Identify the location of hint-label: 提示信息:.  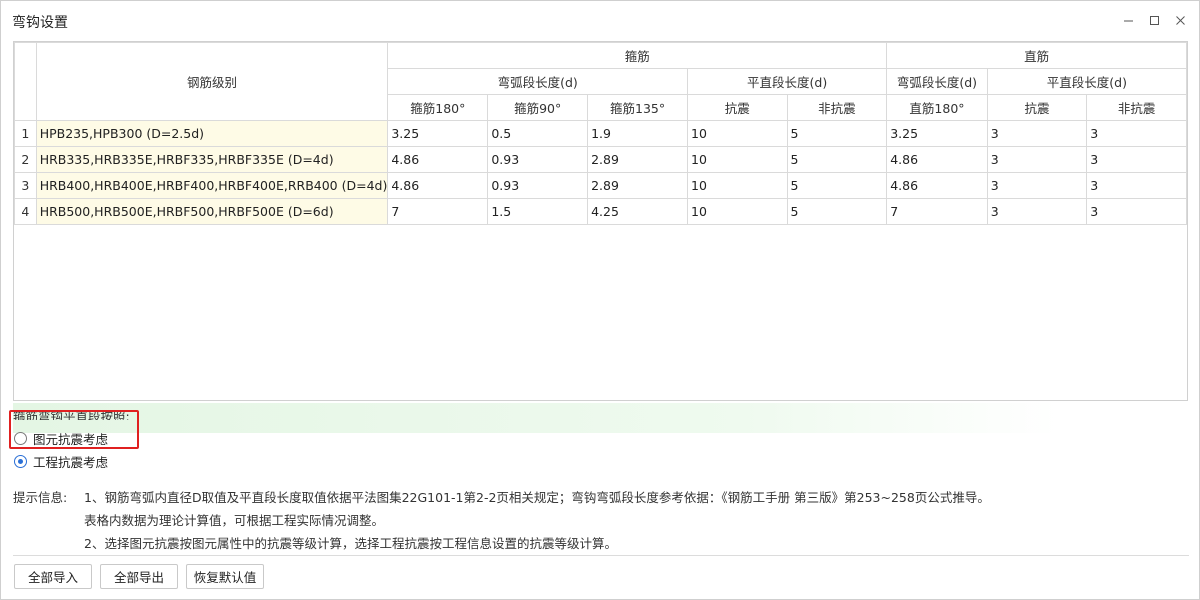
(40, 497).